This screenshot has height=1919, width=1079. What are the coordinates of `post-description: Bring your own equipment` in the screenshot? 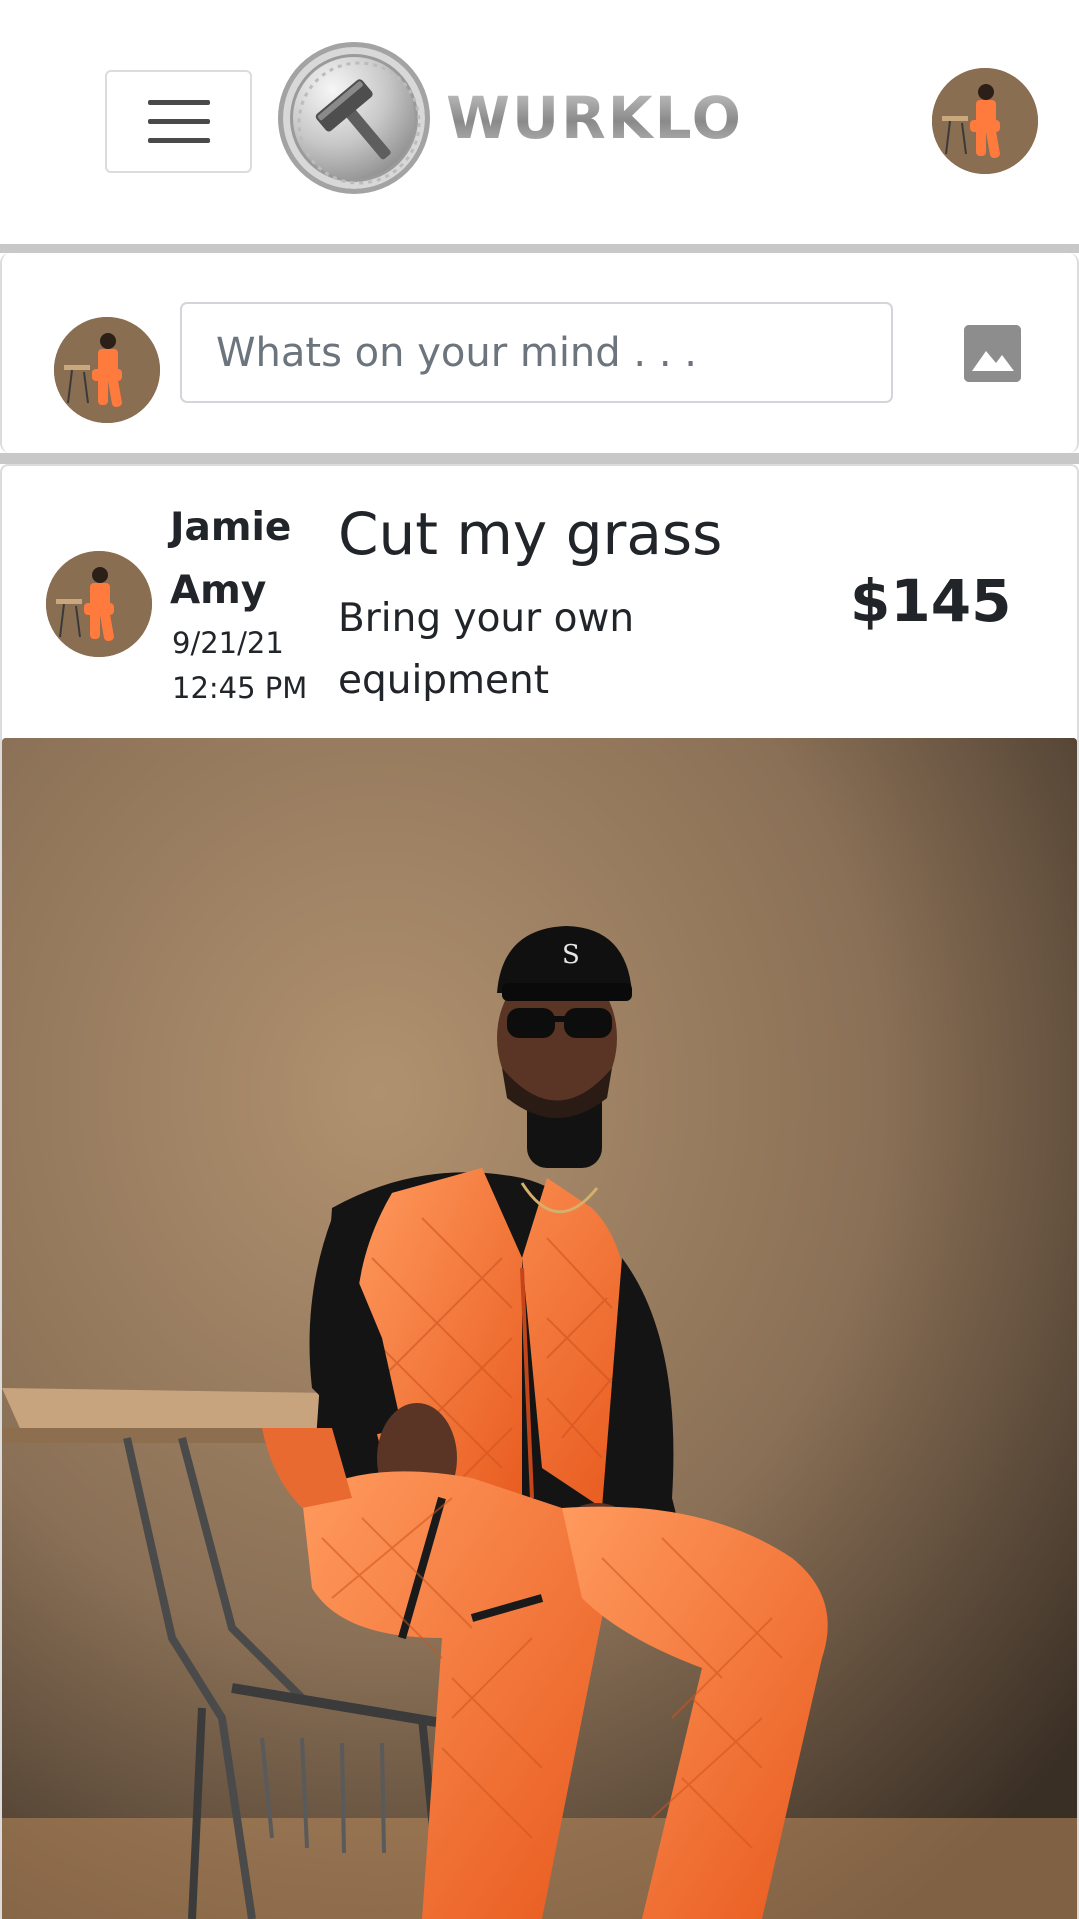 It's located at (486, 649).